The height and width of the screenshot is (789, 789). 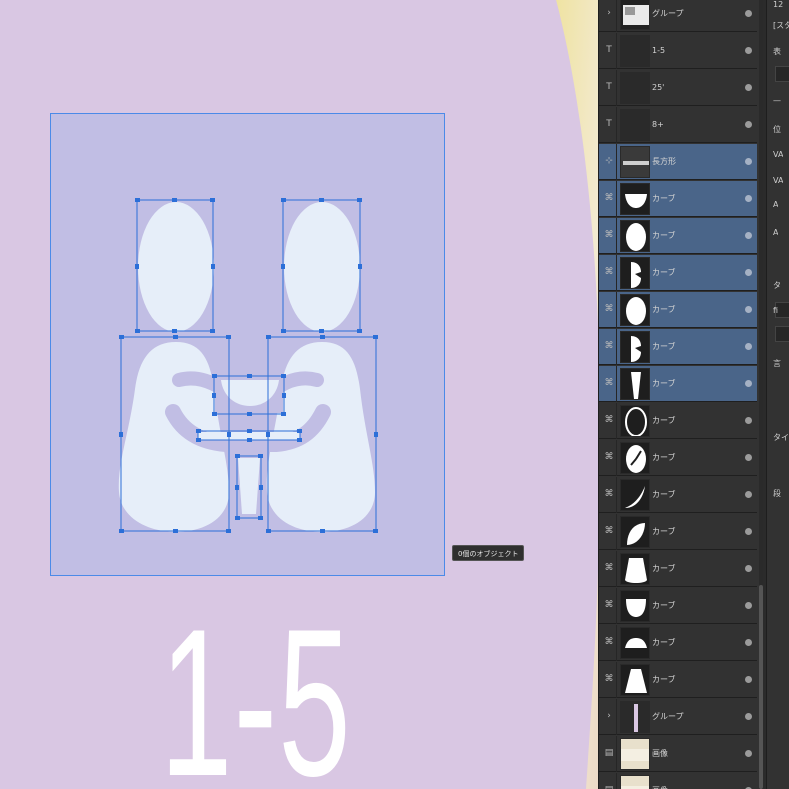 What do you see at coordinates (678, 88) in the screenshot?
I see `layer-row: T 25'` at bounding box center [678, 88].